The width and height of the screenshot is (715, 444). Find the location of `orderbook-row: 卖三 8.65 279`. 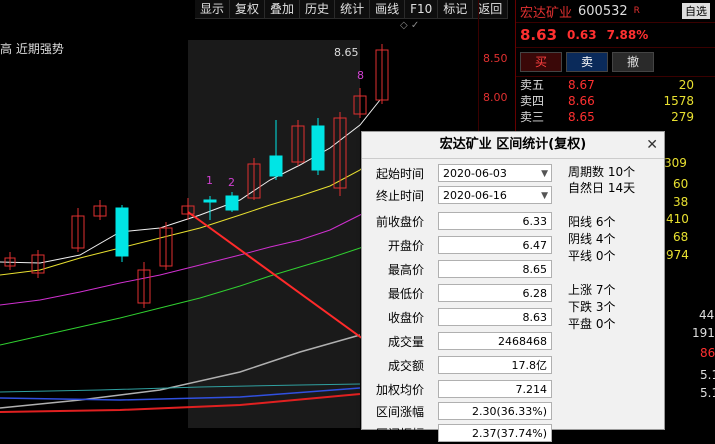

orderbook-row: 卖三 8.65 279 is located at coordinates (615, 117).